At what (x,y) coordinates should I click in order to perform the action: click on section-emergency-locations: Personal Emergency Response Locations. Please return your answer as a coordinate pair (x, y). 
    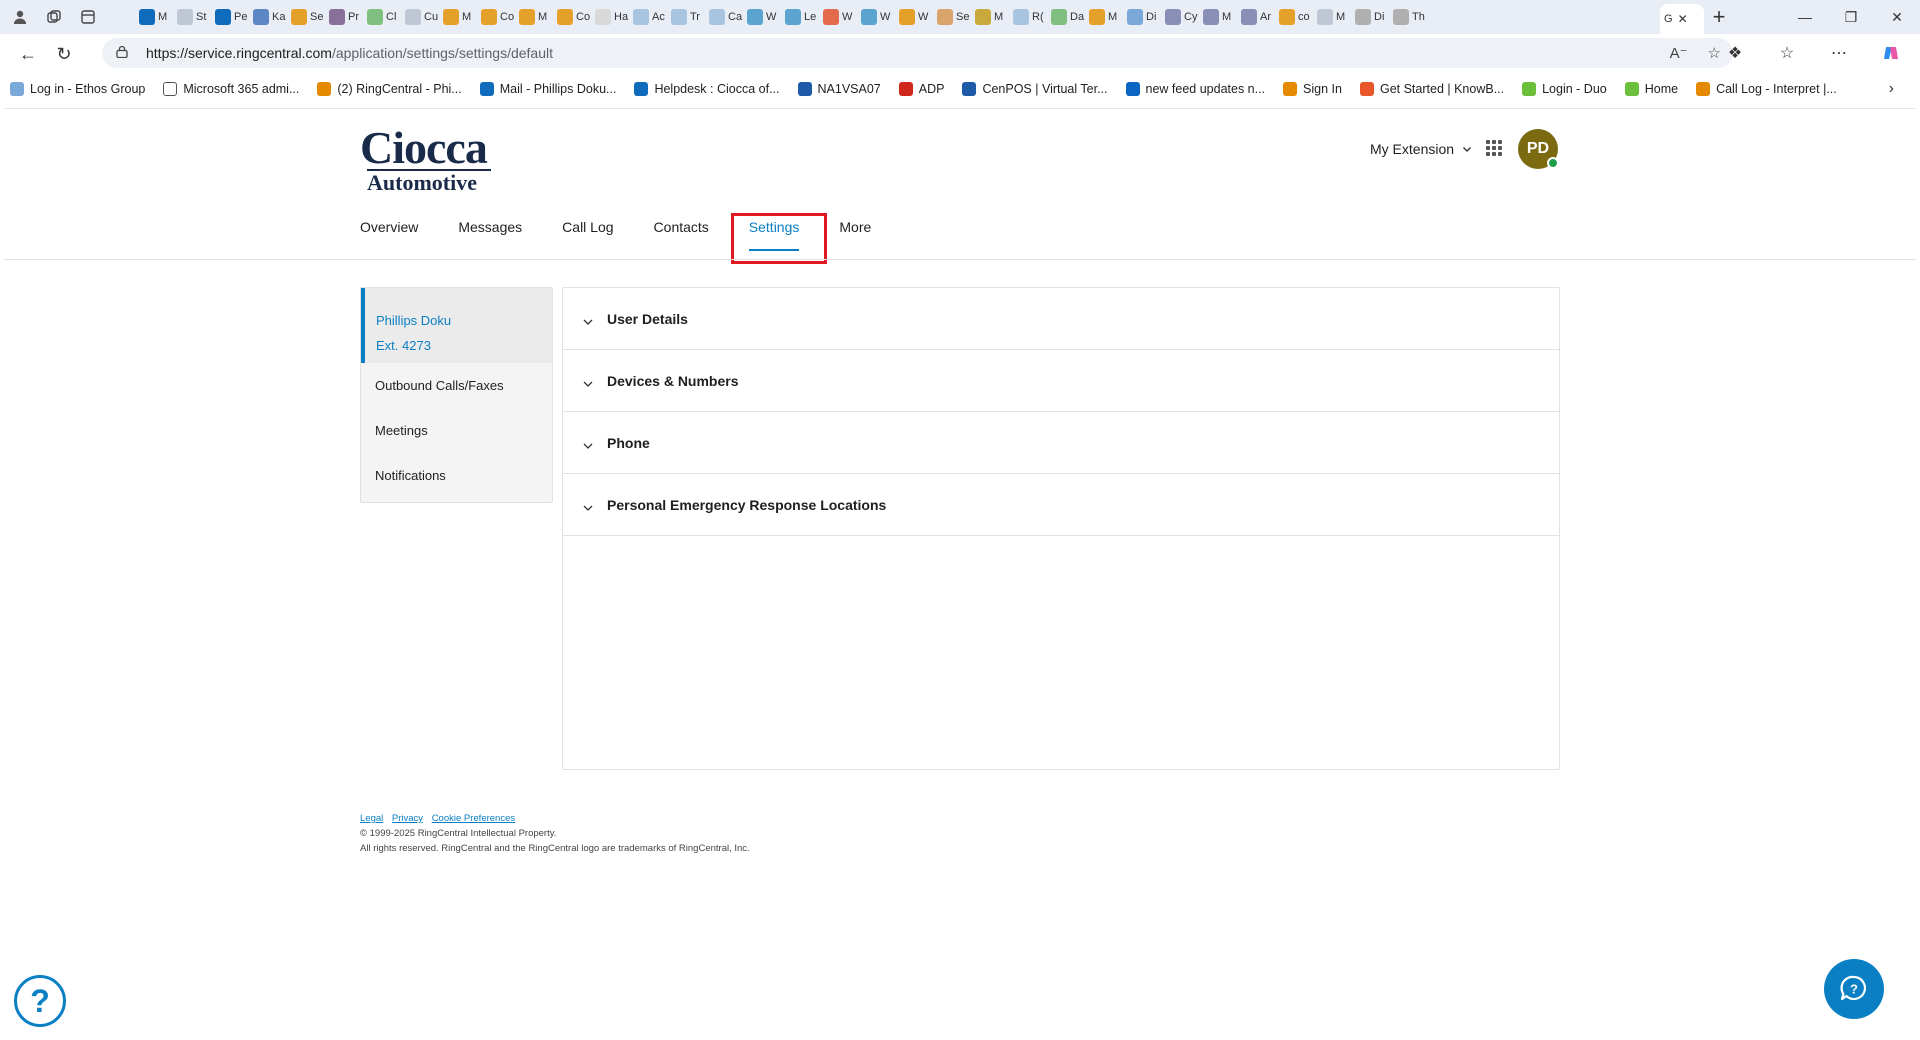
    Looking at the image, I should click on (1061, 505).